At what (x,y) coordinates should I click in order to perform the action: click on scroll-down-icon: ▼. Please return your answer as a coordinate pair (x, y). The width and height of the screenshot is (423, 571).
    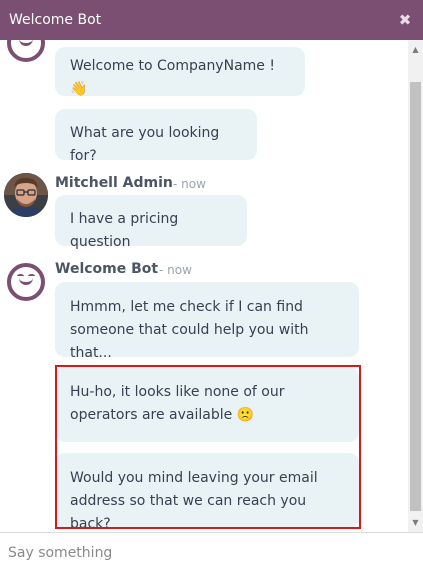
    Looking at the image, I should click on (415, 522).